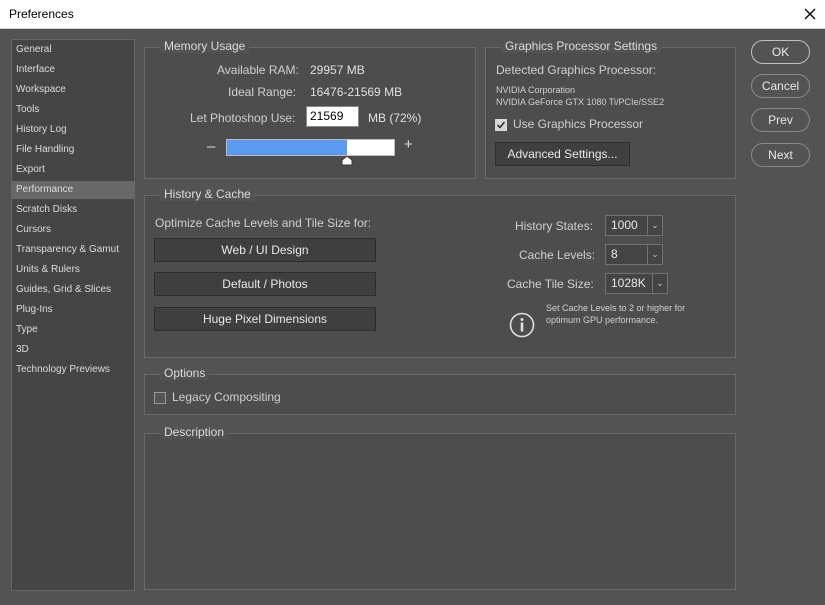 The height and width of the screenshot is (605, 825). I want to click on history-states-label: History States:, so click(554, 226).